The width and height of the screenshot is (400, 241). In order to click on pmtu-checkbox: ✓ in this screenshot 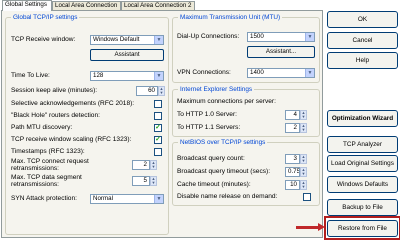, I will do `click(158, 128)`.